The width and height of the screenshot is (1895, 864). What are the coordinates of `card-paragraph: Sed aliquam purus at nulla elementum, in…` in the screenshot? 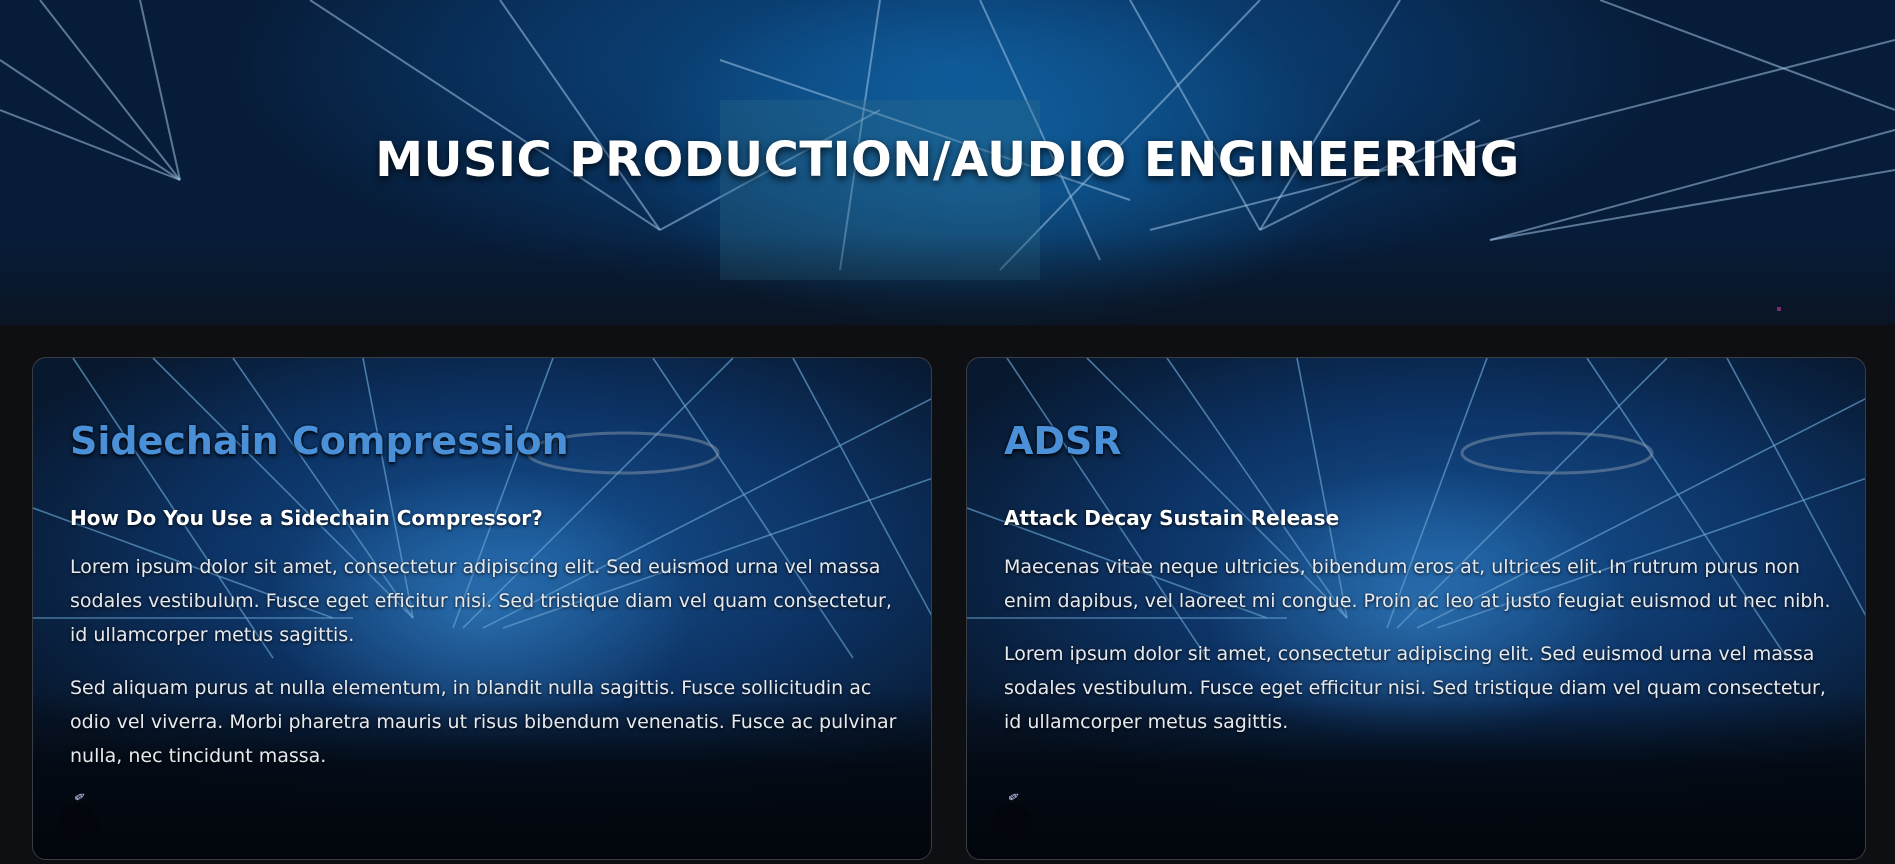 It's located at (483, 722).